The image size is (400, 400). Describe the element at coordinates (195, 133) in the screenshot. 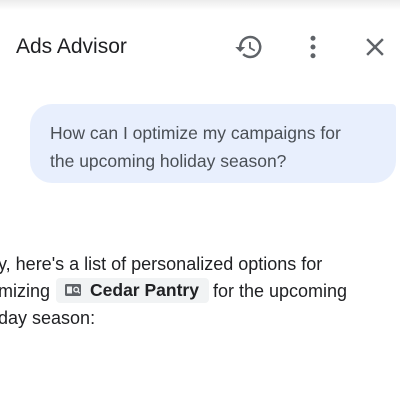

I see `user-message-line: How can I optimize my campaigns for` at that location.